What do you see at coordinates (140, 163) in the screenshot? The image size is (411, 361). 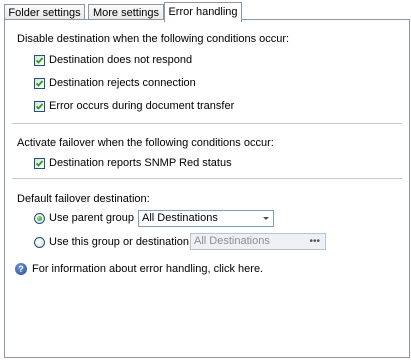 I see `checkbox-label: Destination reports SNMP Red status` at bounding box center [140, 163].